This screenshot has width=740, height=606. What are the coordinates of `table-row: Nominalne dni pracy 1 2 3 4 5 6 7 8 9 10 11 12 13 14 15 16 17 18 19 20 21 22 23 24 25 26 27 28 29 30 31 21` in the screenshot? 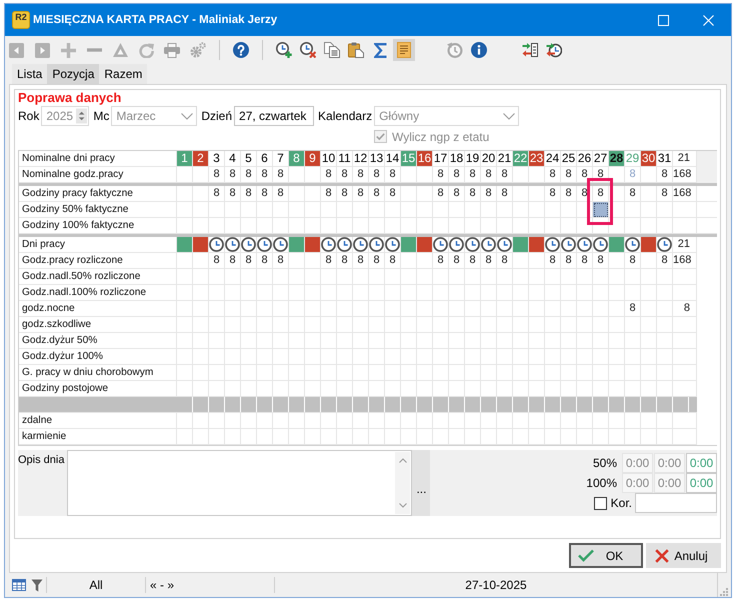 It's located at (368, 159).